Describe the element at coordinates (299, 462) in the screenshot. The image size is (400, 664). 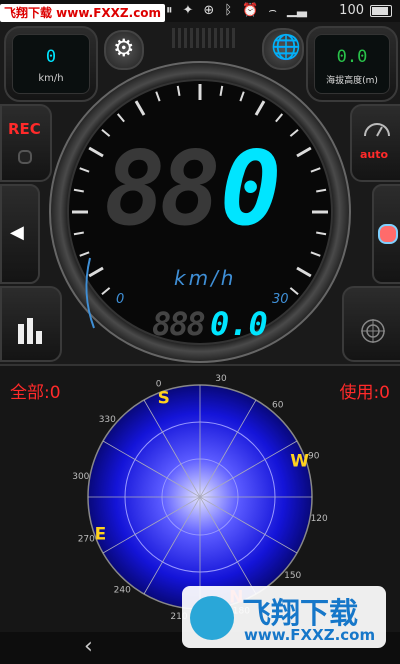
I see `compass-w-label: W` at that location.